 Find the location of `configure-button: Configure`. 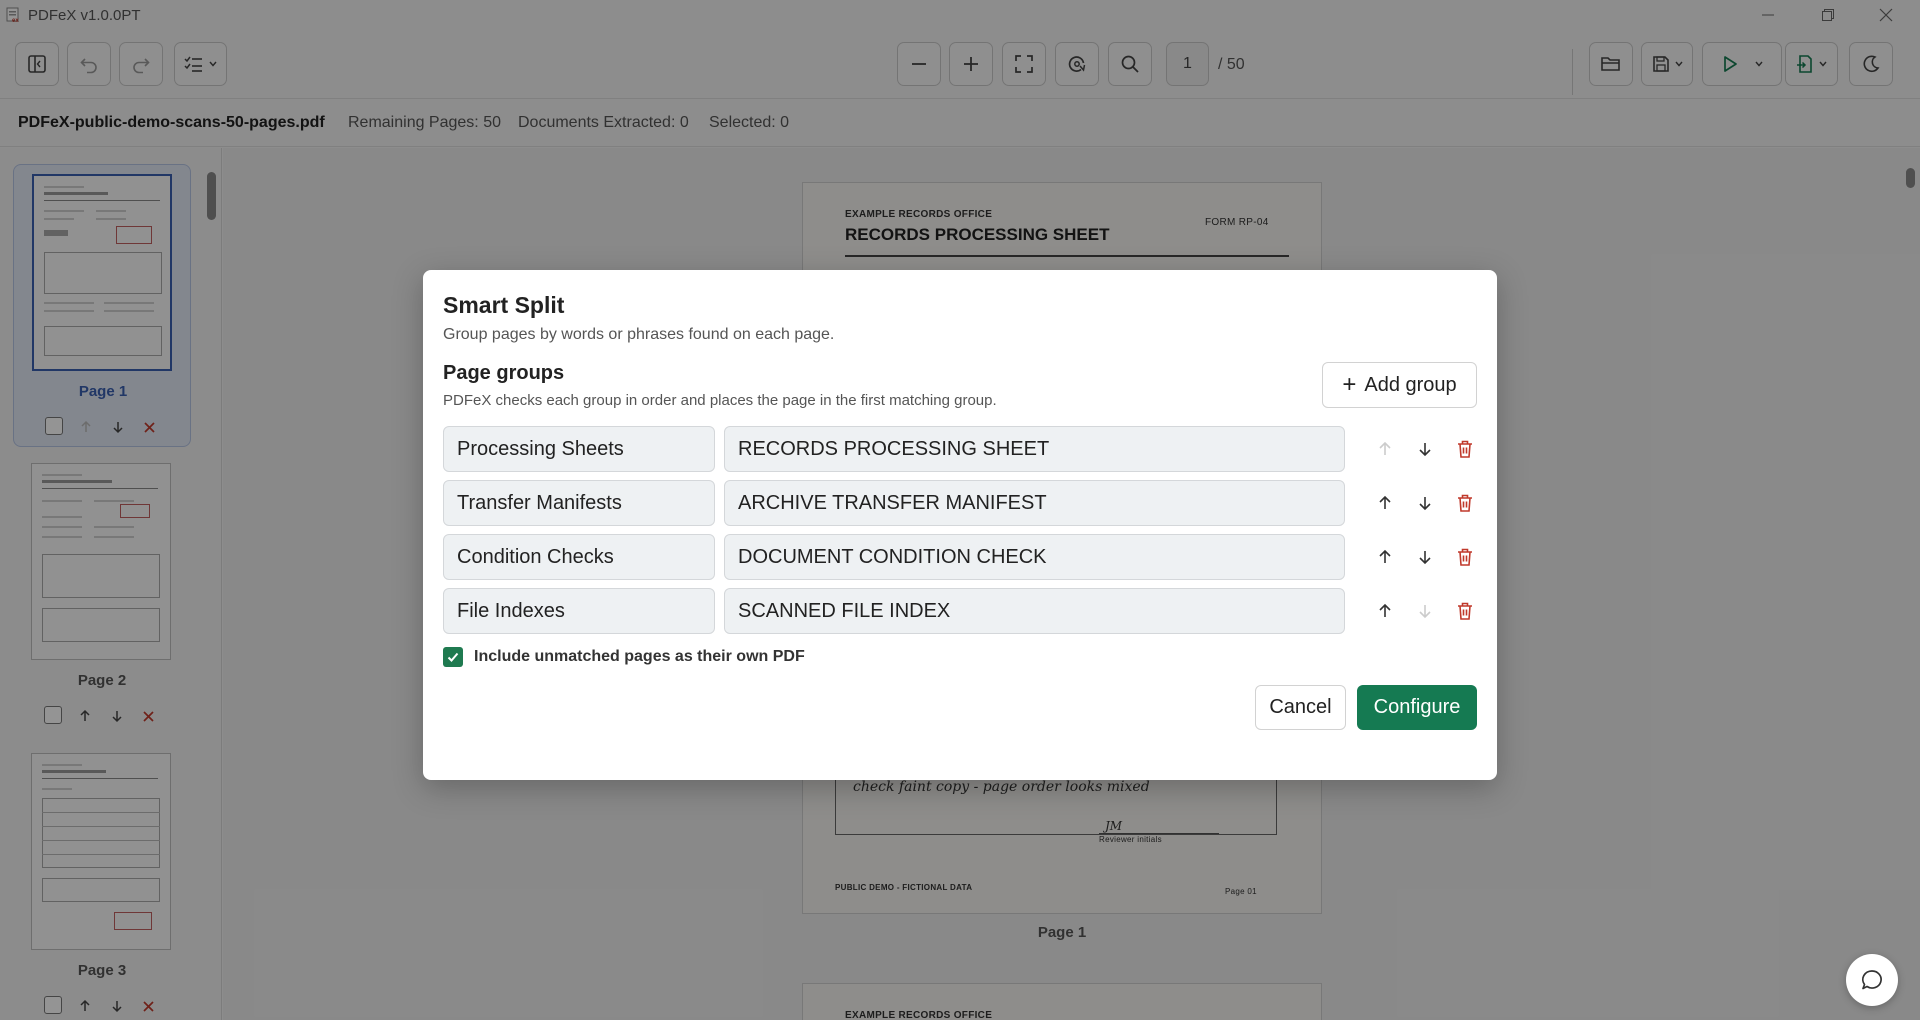

configure-button: Configure is located at coordinates (1417, 707).